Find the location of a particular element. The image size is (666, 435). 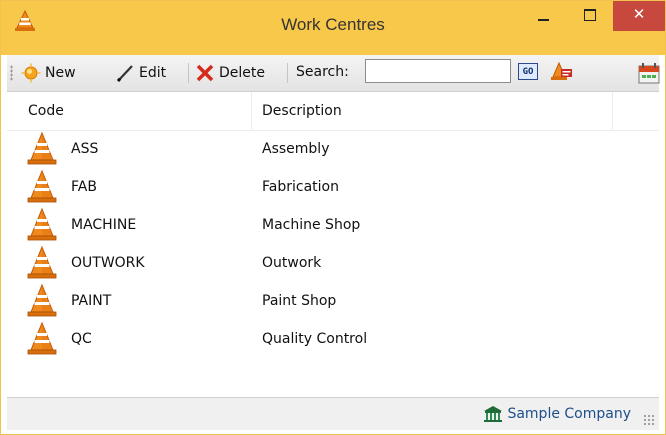

company-name: Sample Company is located at coordinates (569, 414).